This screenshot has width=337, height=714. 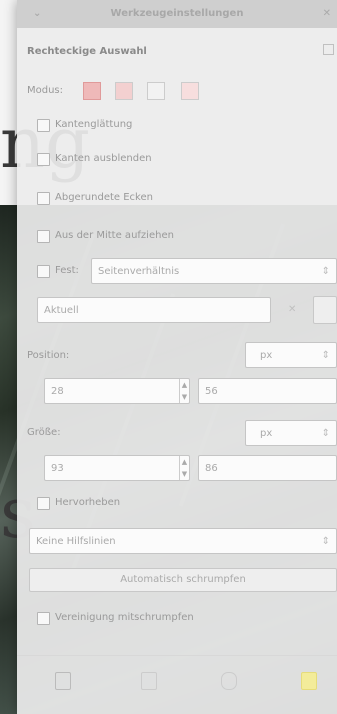 I want to click on expand-center-checkbox, so click(x=43, y=236).